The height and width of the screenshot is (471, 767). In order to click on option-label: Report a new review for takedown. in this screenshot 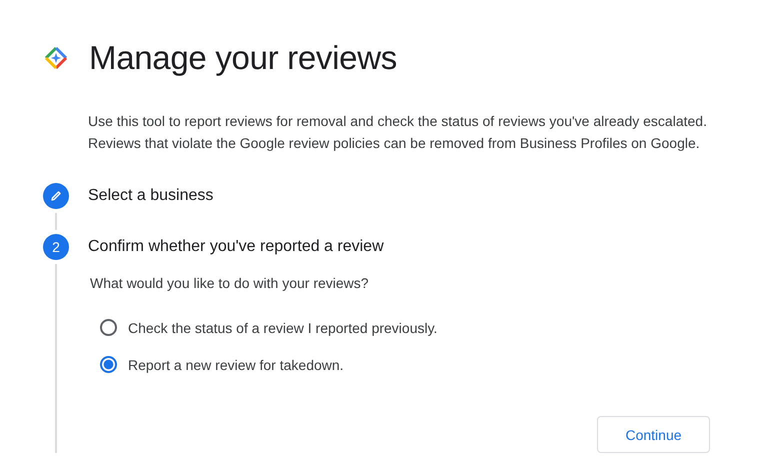, I will do `click(236, 364)`.